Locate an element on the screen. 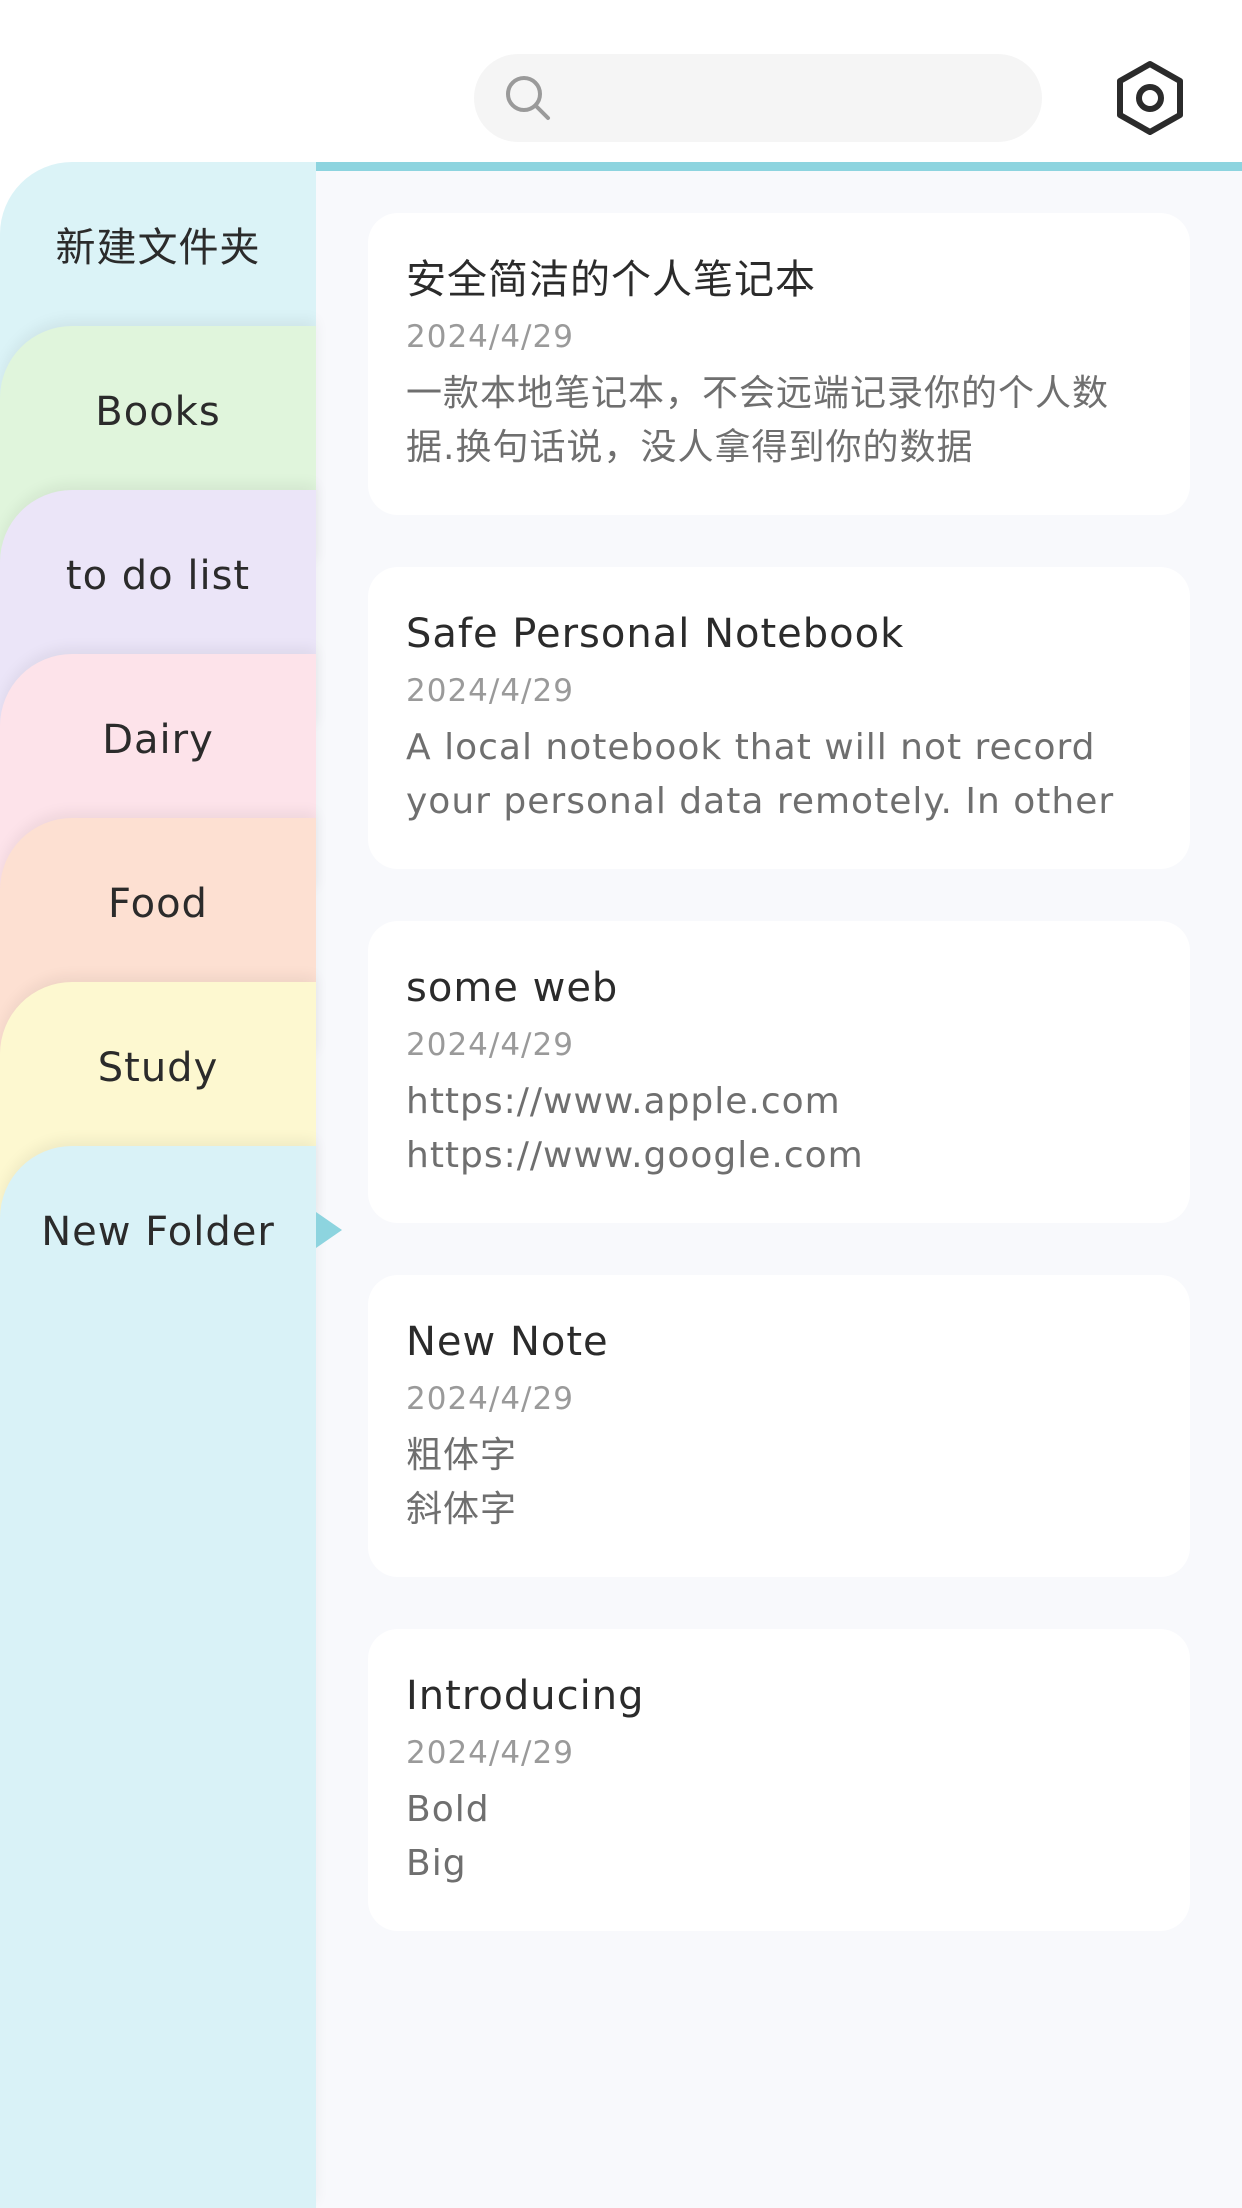  search-icon is located at coordinates (528, 98).